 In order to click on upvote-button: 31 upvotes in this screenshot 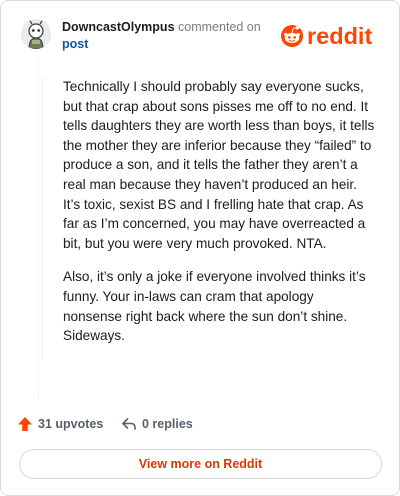, I will do `click(60, 424)`.